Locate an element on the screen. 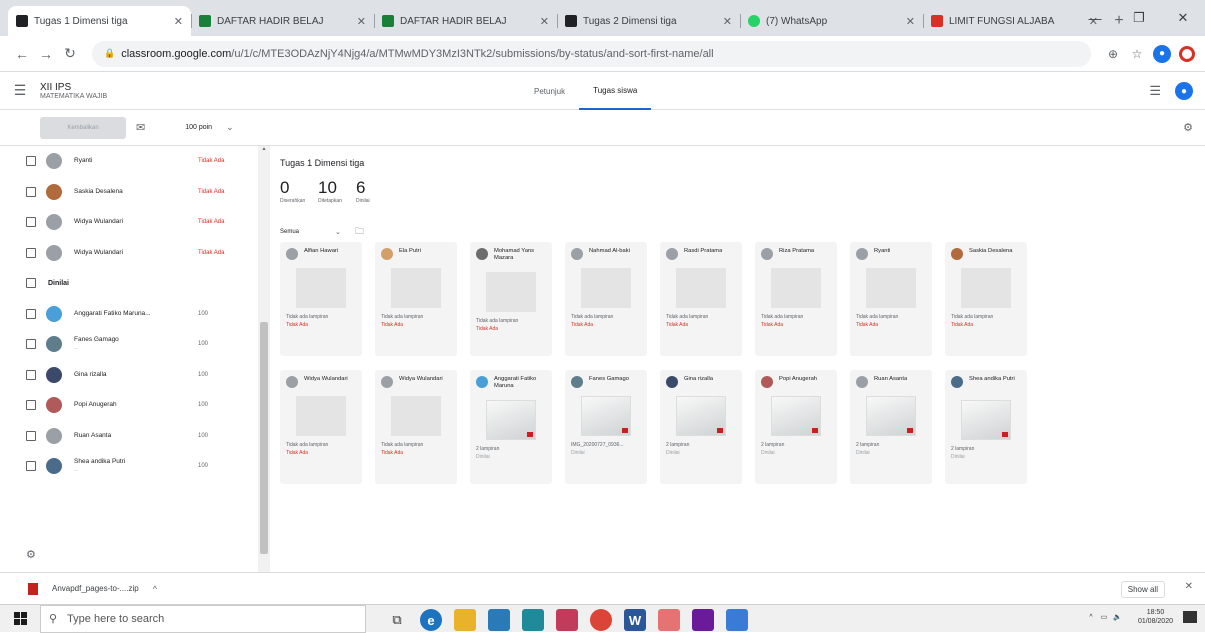 The height and width of the screenshot is (633, 1205). clock: 18:50 01/08/2020 is located at coordinates (1155, 617).